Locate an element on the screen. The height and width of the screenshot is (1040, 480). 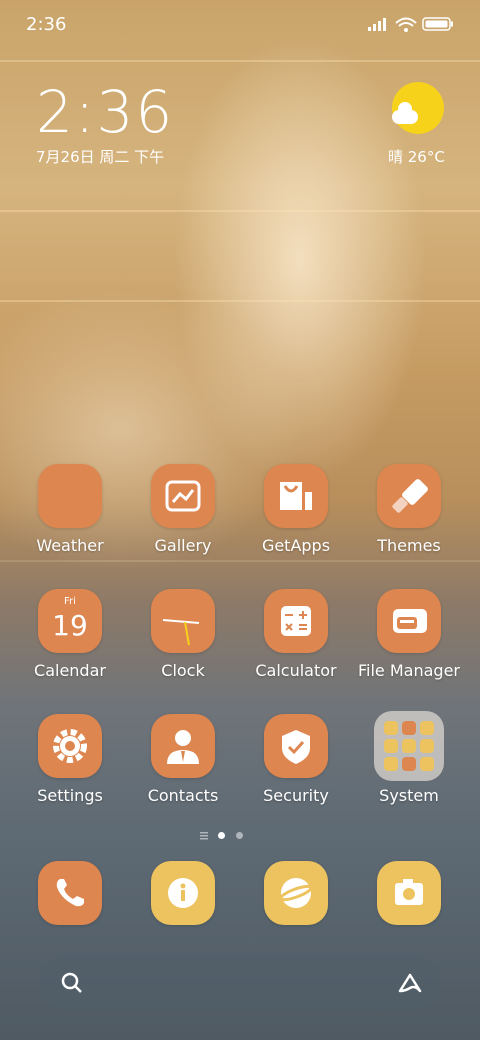
app-label: Themes is located at coordinates (409, 545).